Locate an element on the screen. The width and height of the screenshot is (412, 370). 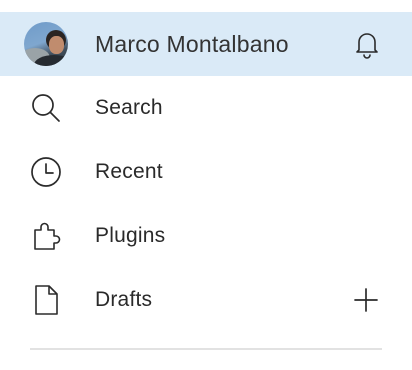
divider is located at coordinates (206, 349).